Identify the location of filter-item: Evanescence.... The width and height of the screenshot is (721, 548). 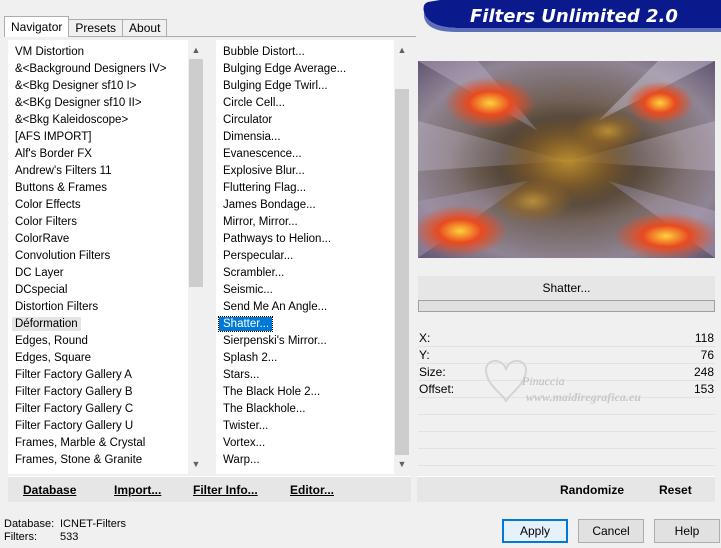
(305, 154).